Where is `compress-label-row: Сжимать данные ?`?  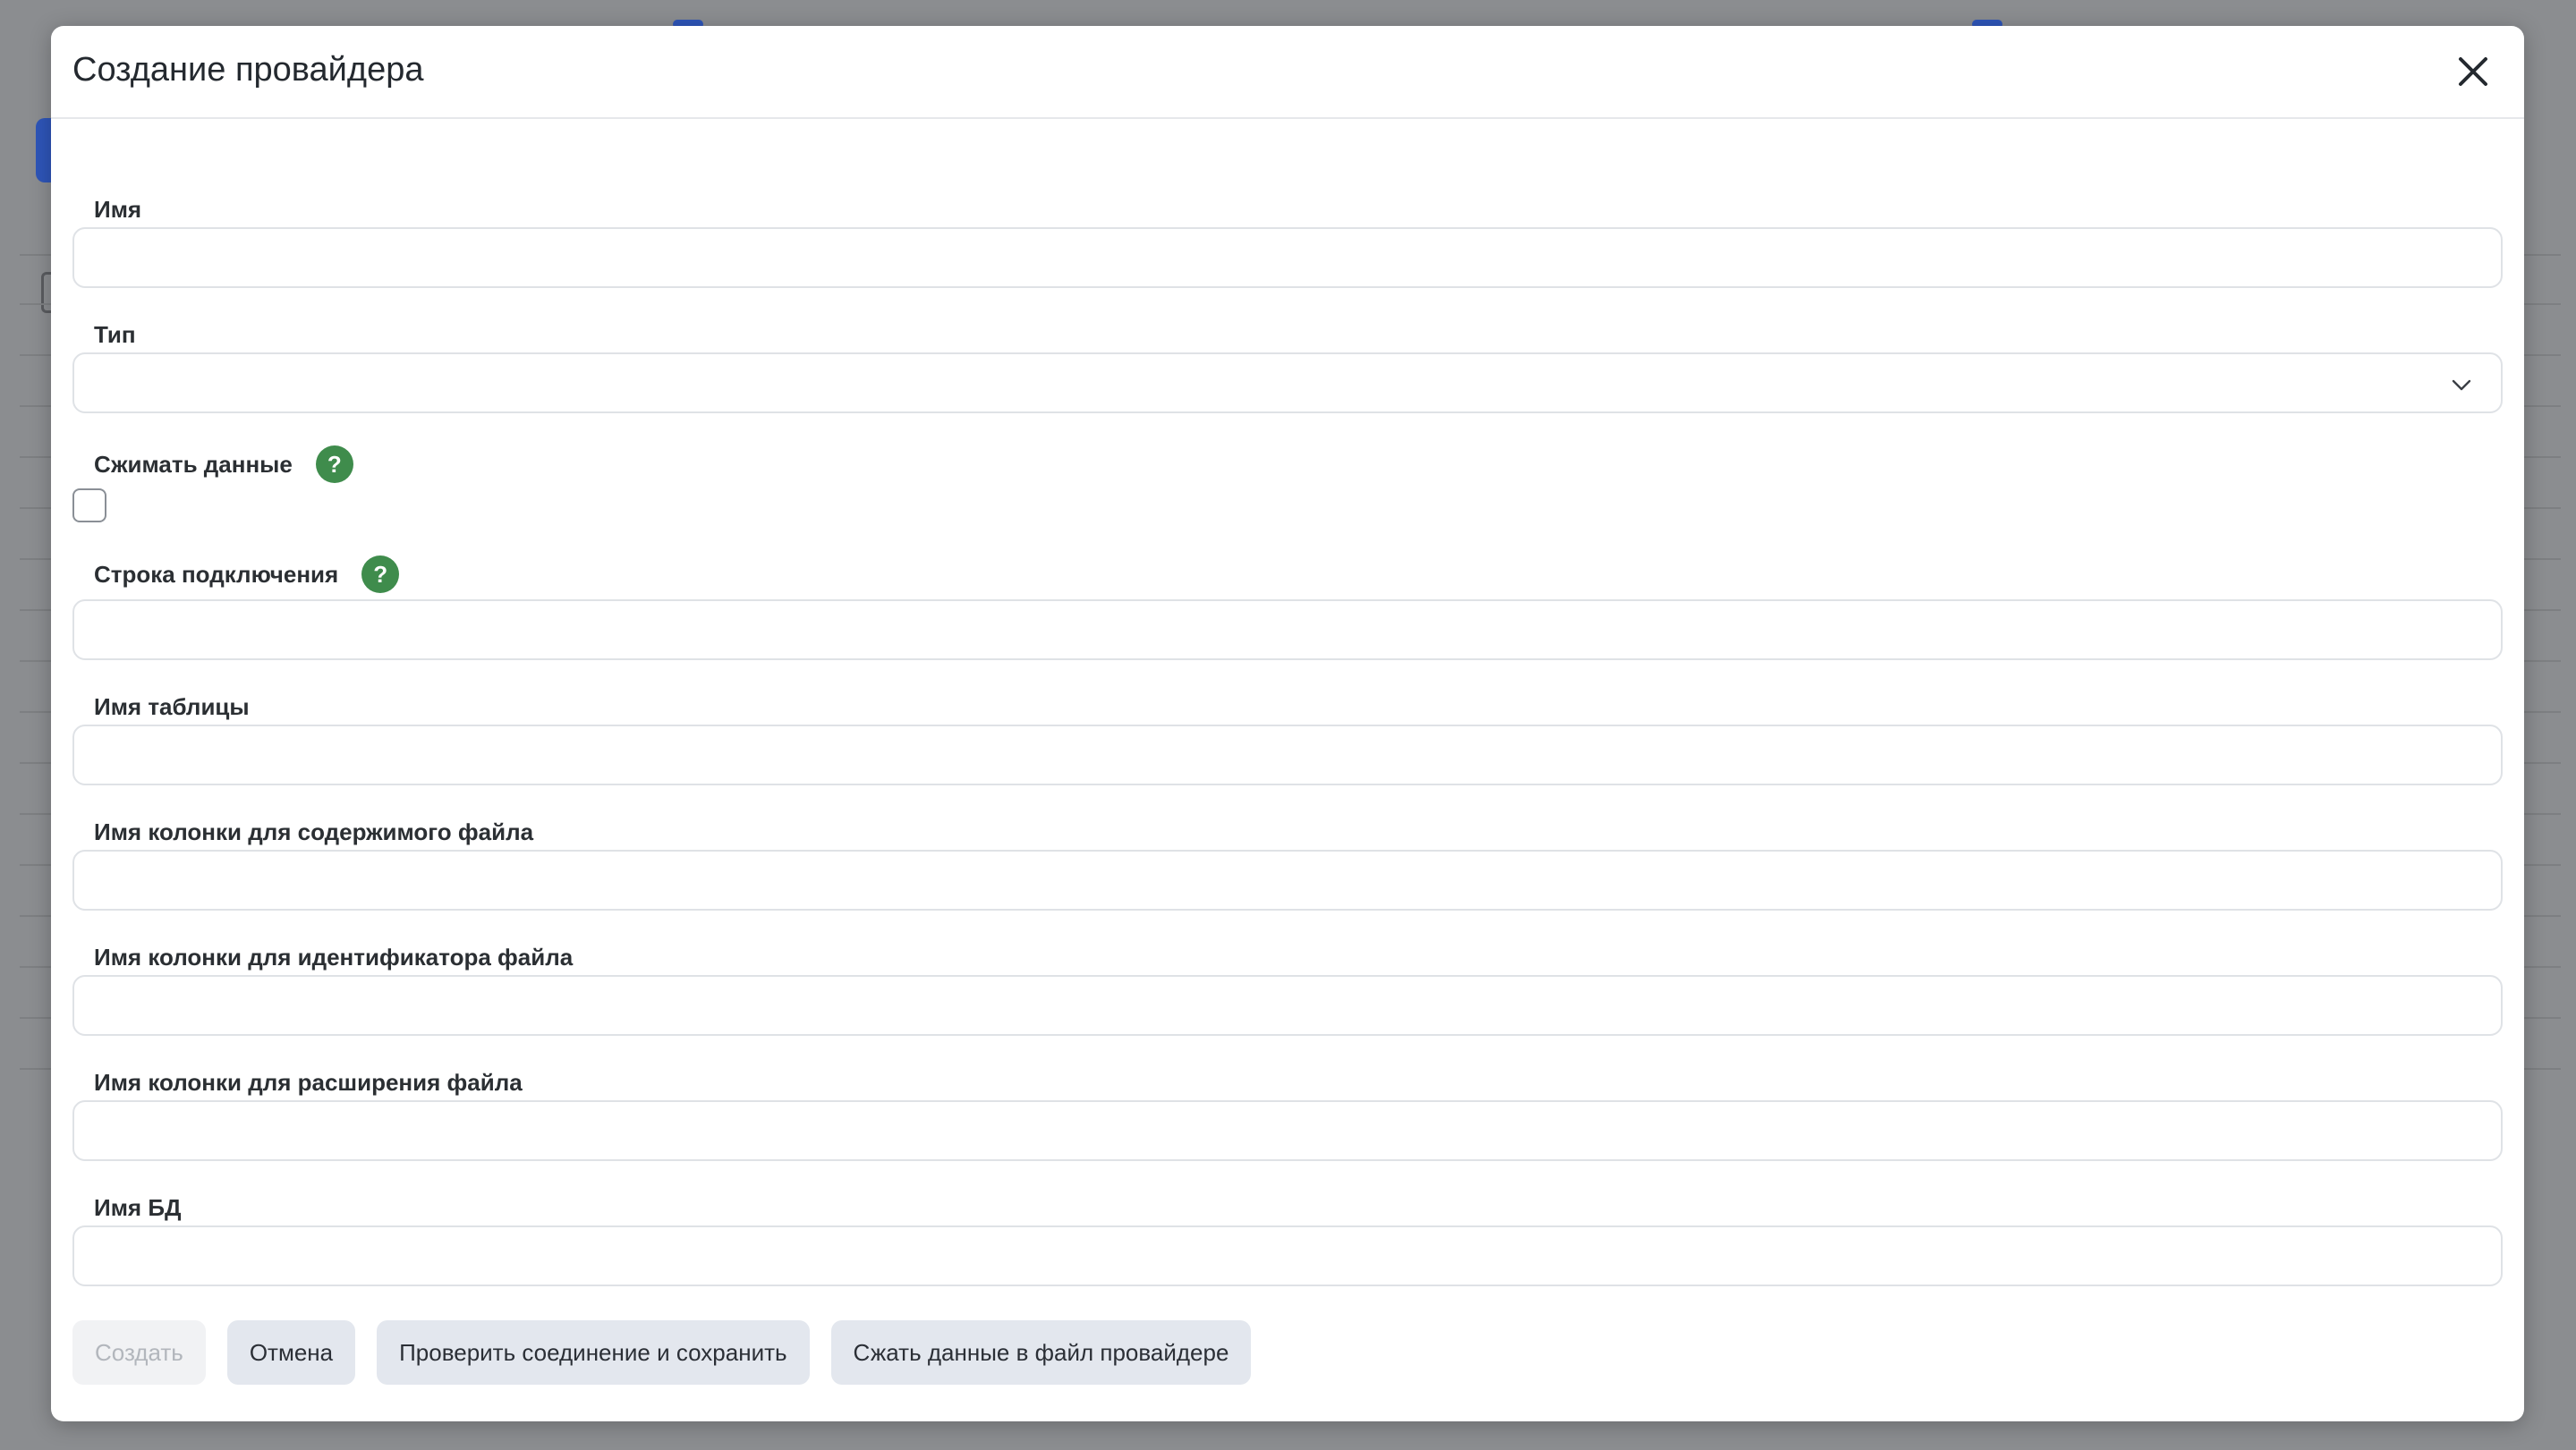
compress-label-row: Сжимать данные ? is located at coordinates (223, 464).